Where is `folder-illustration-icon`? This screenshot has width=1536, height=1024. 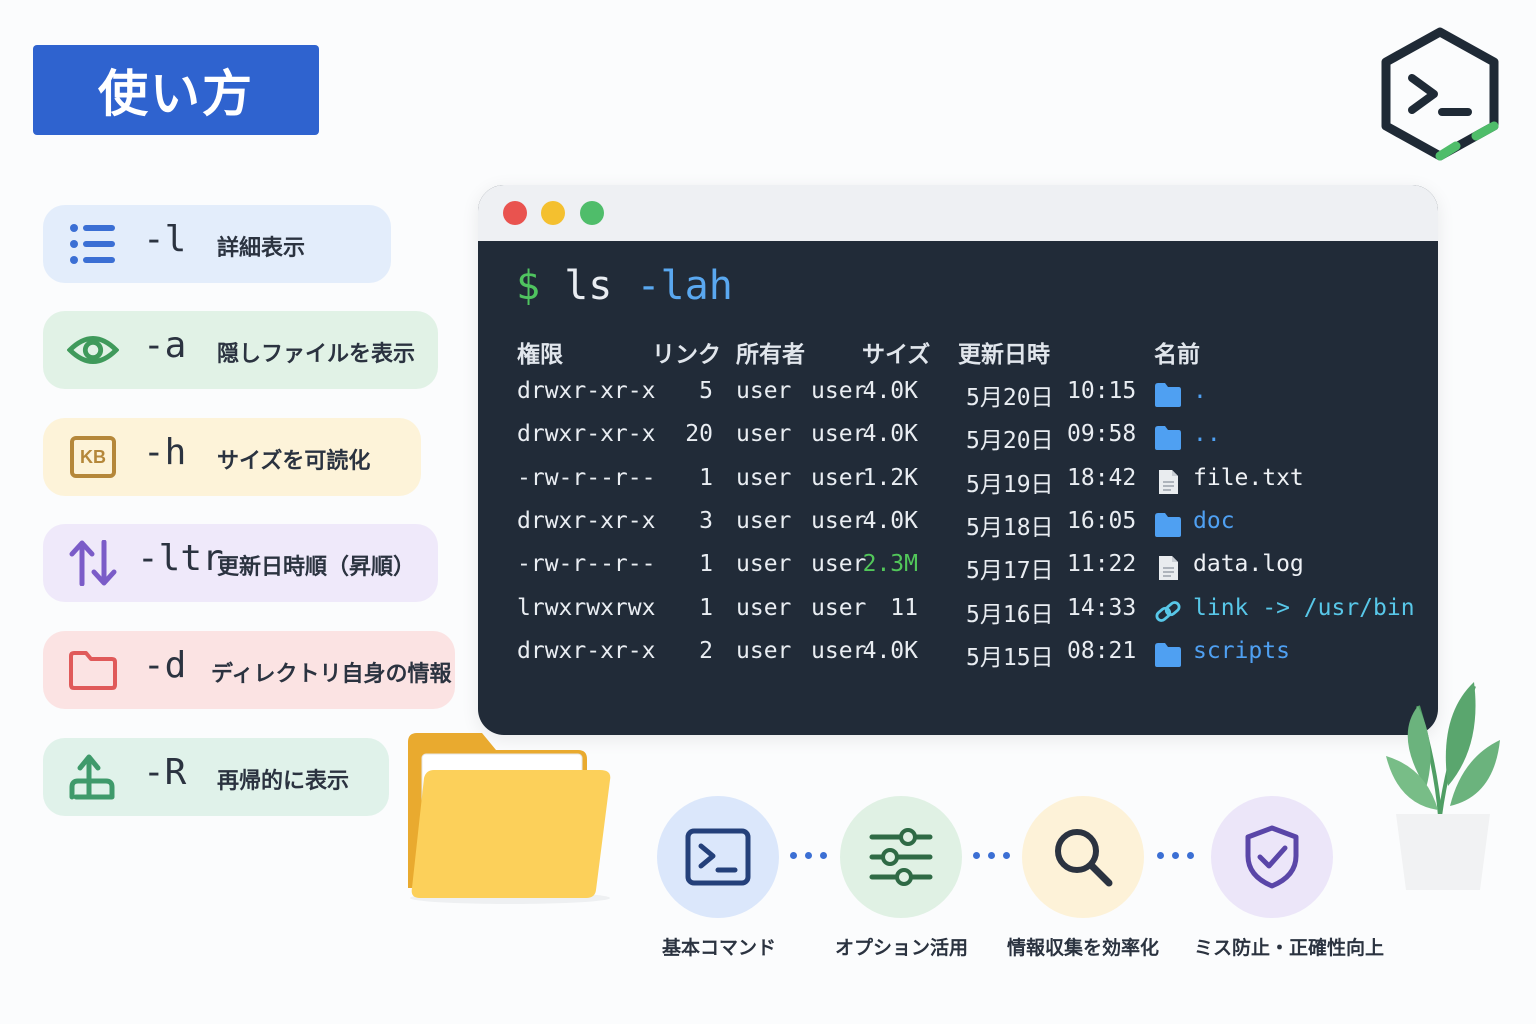 folder-illustration-icon is located at coordinates (509, 818).